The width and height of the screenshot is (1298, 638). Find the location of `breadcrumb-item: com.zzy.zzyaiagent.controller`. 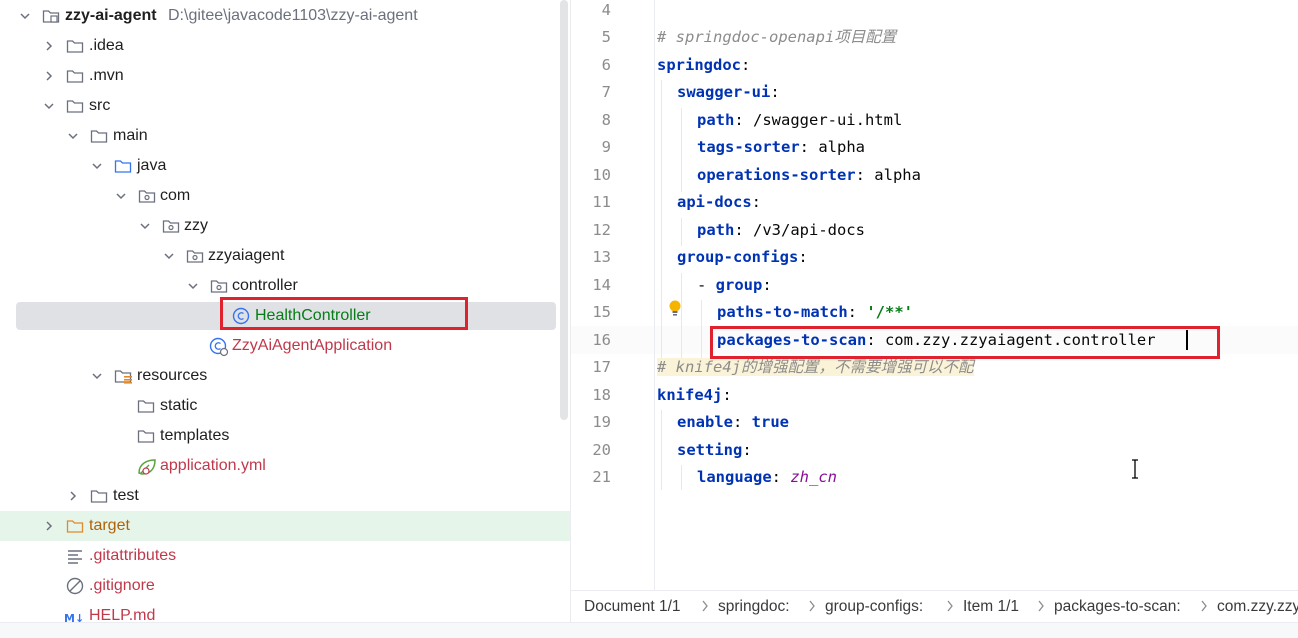

breadcrumb-item: com.zzy.zzyaiagent.controller is located at coordinates (1257, 607).